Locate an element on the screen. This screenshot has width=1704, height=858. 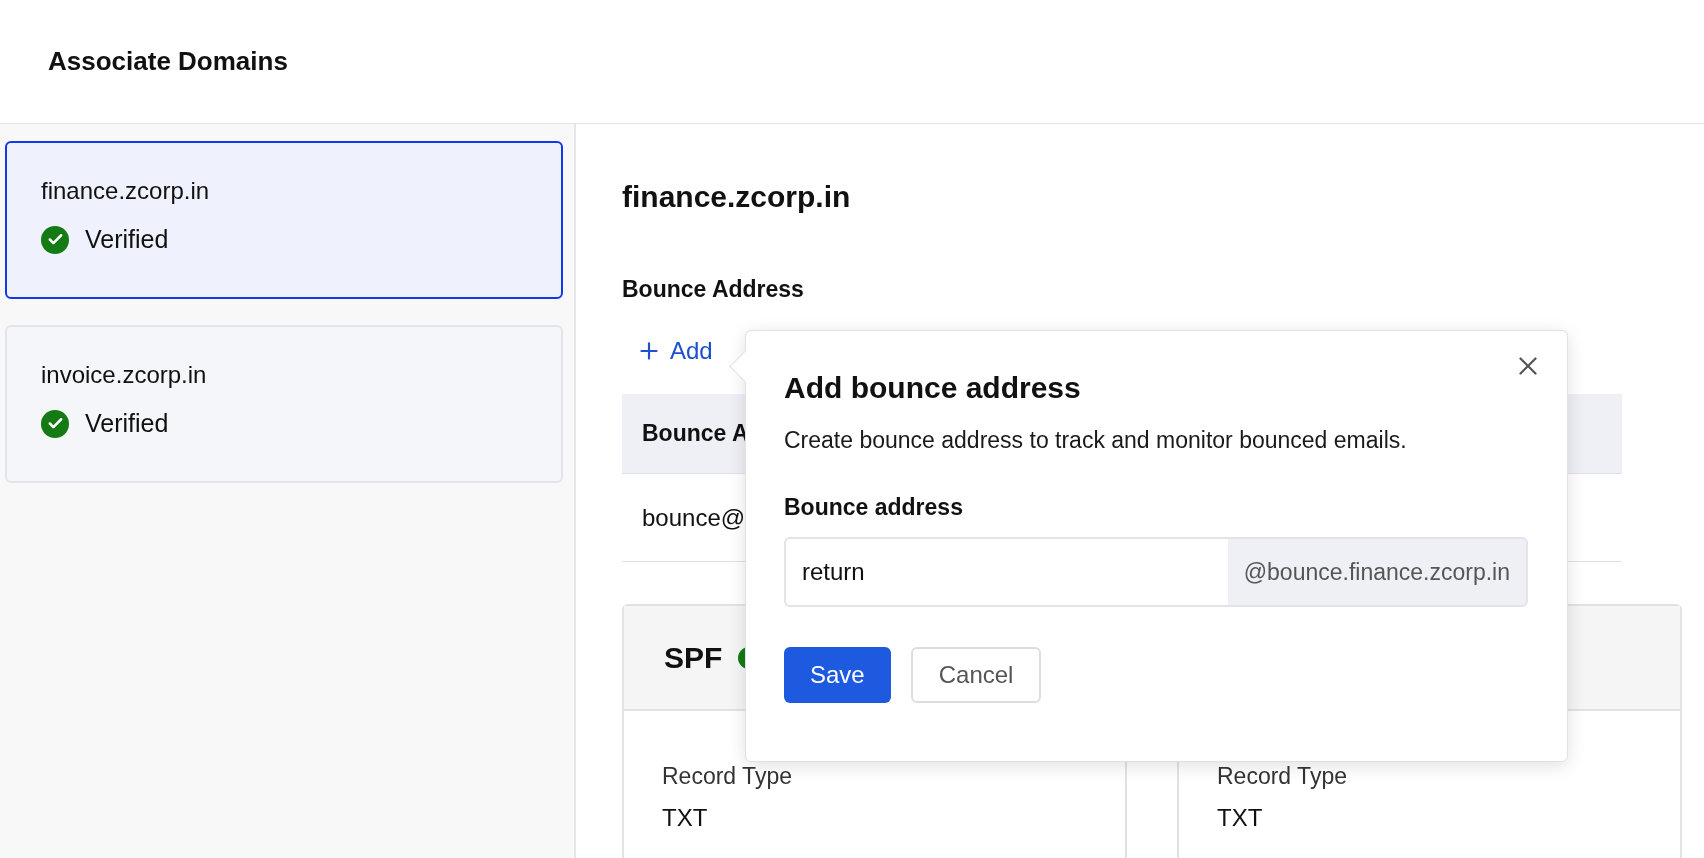
domain-card: invoice.zcorp.in Verified is located at coordinates (284, 404).